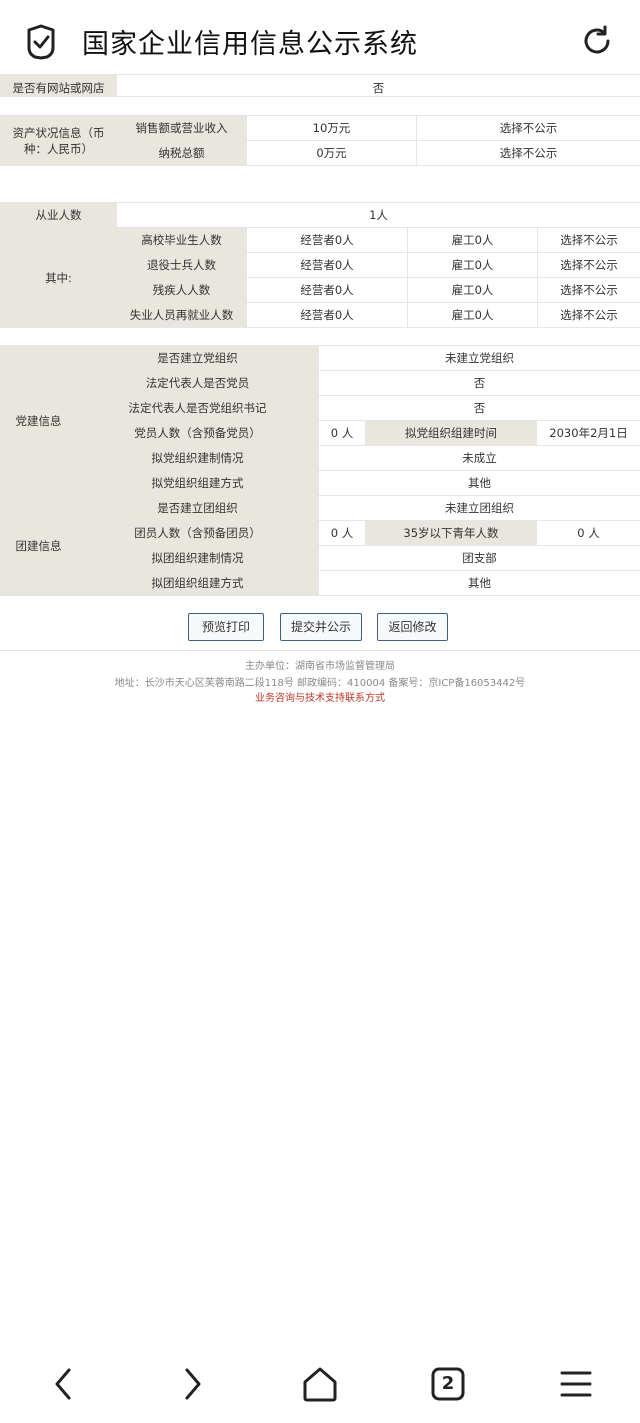  Describe the element at coordinates (378, 85) in the screenshot. I see `website-value: 否` at that location.